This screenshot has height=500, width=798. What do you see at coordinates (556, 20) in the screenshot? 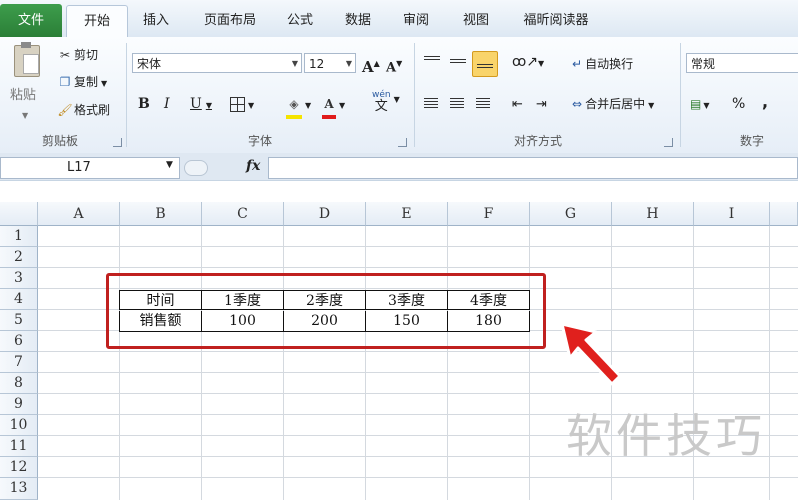
I see `tab-foxit-reader: 福昕阅读器` at bounding box center [556, 20].